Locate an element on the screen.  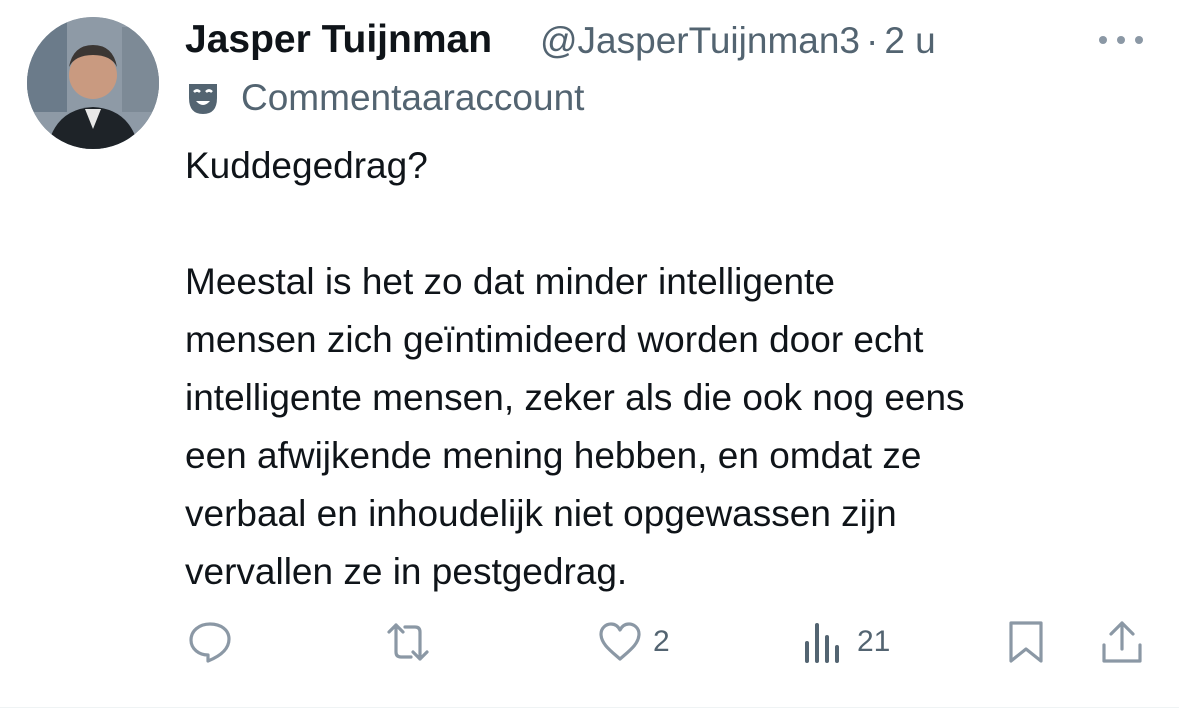
reply-icon is located at coordinates (210, 642).